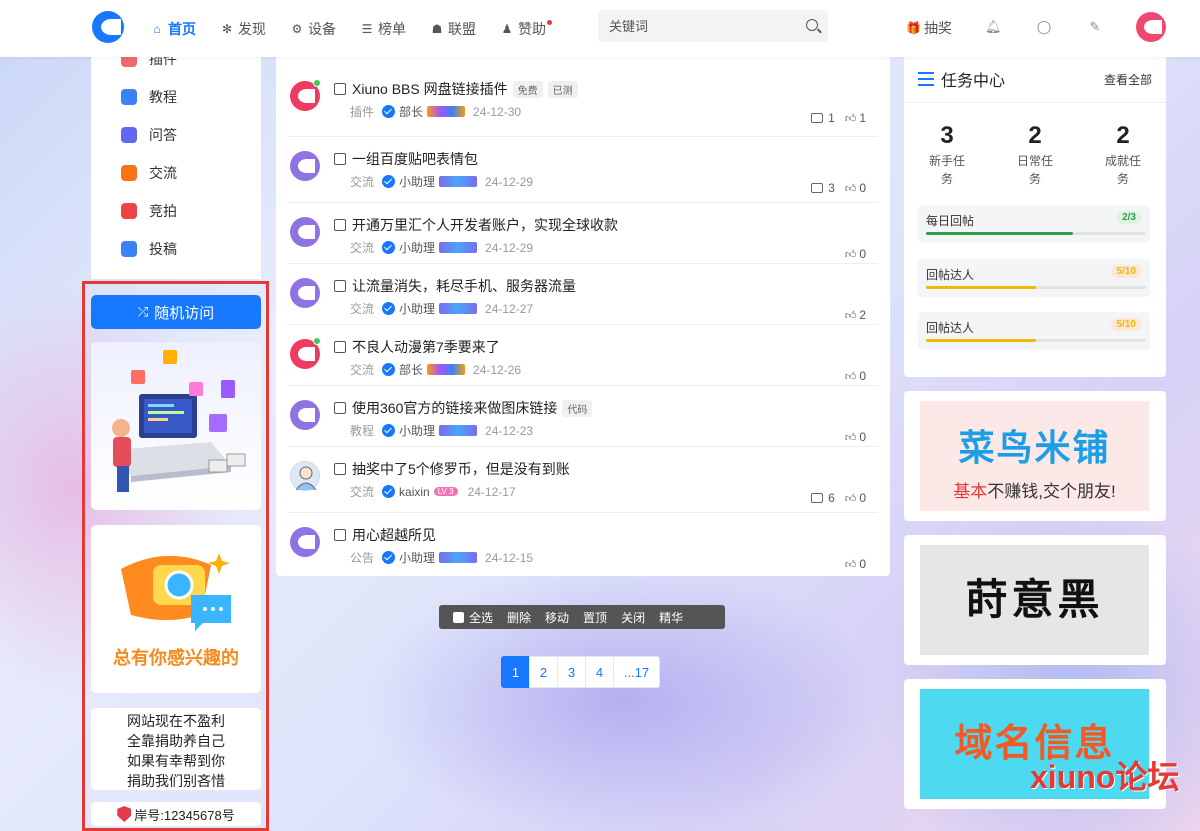 The width and height of the screenshot is (1200, 831). I want to click on nav-item-3: ☰ 榜单, so click(383, 29).